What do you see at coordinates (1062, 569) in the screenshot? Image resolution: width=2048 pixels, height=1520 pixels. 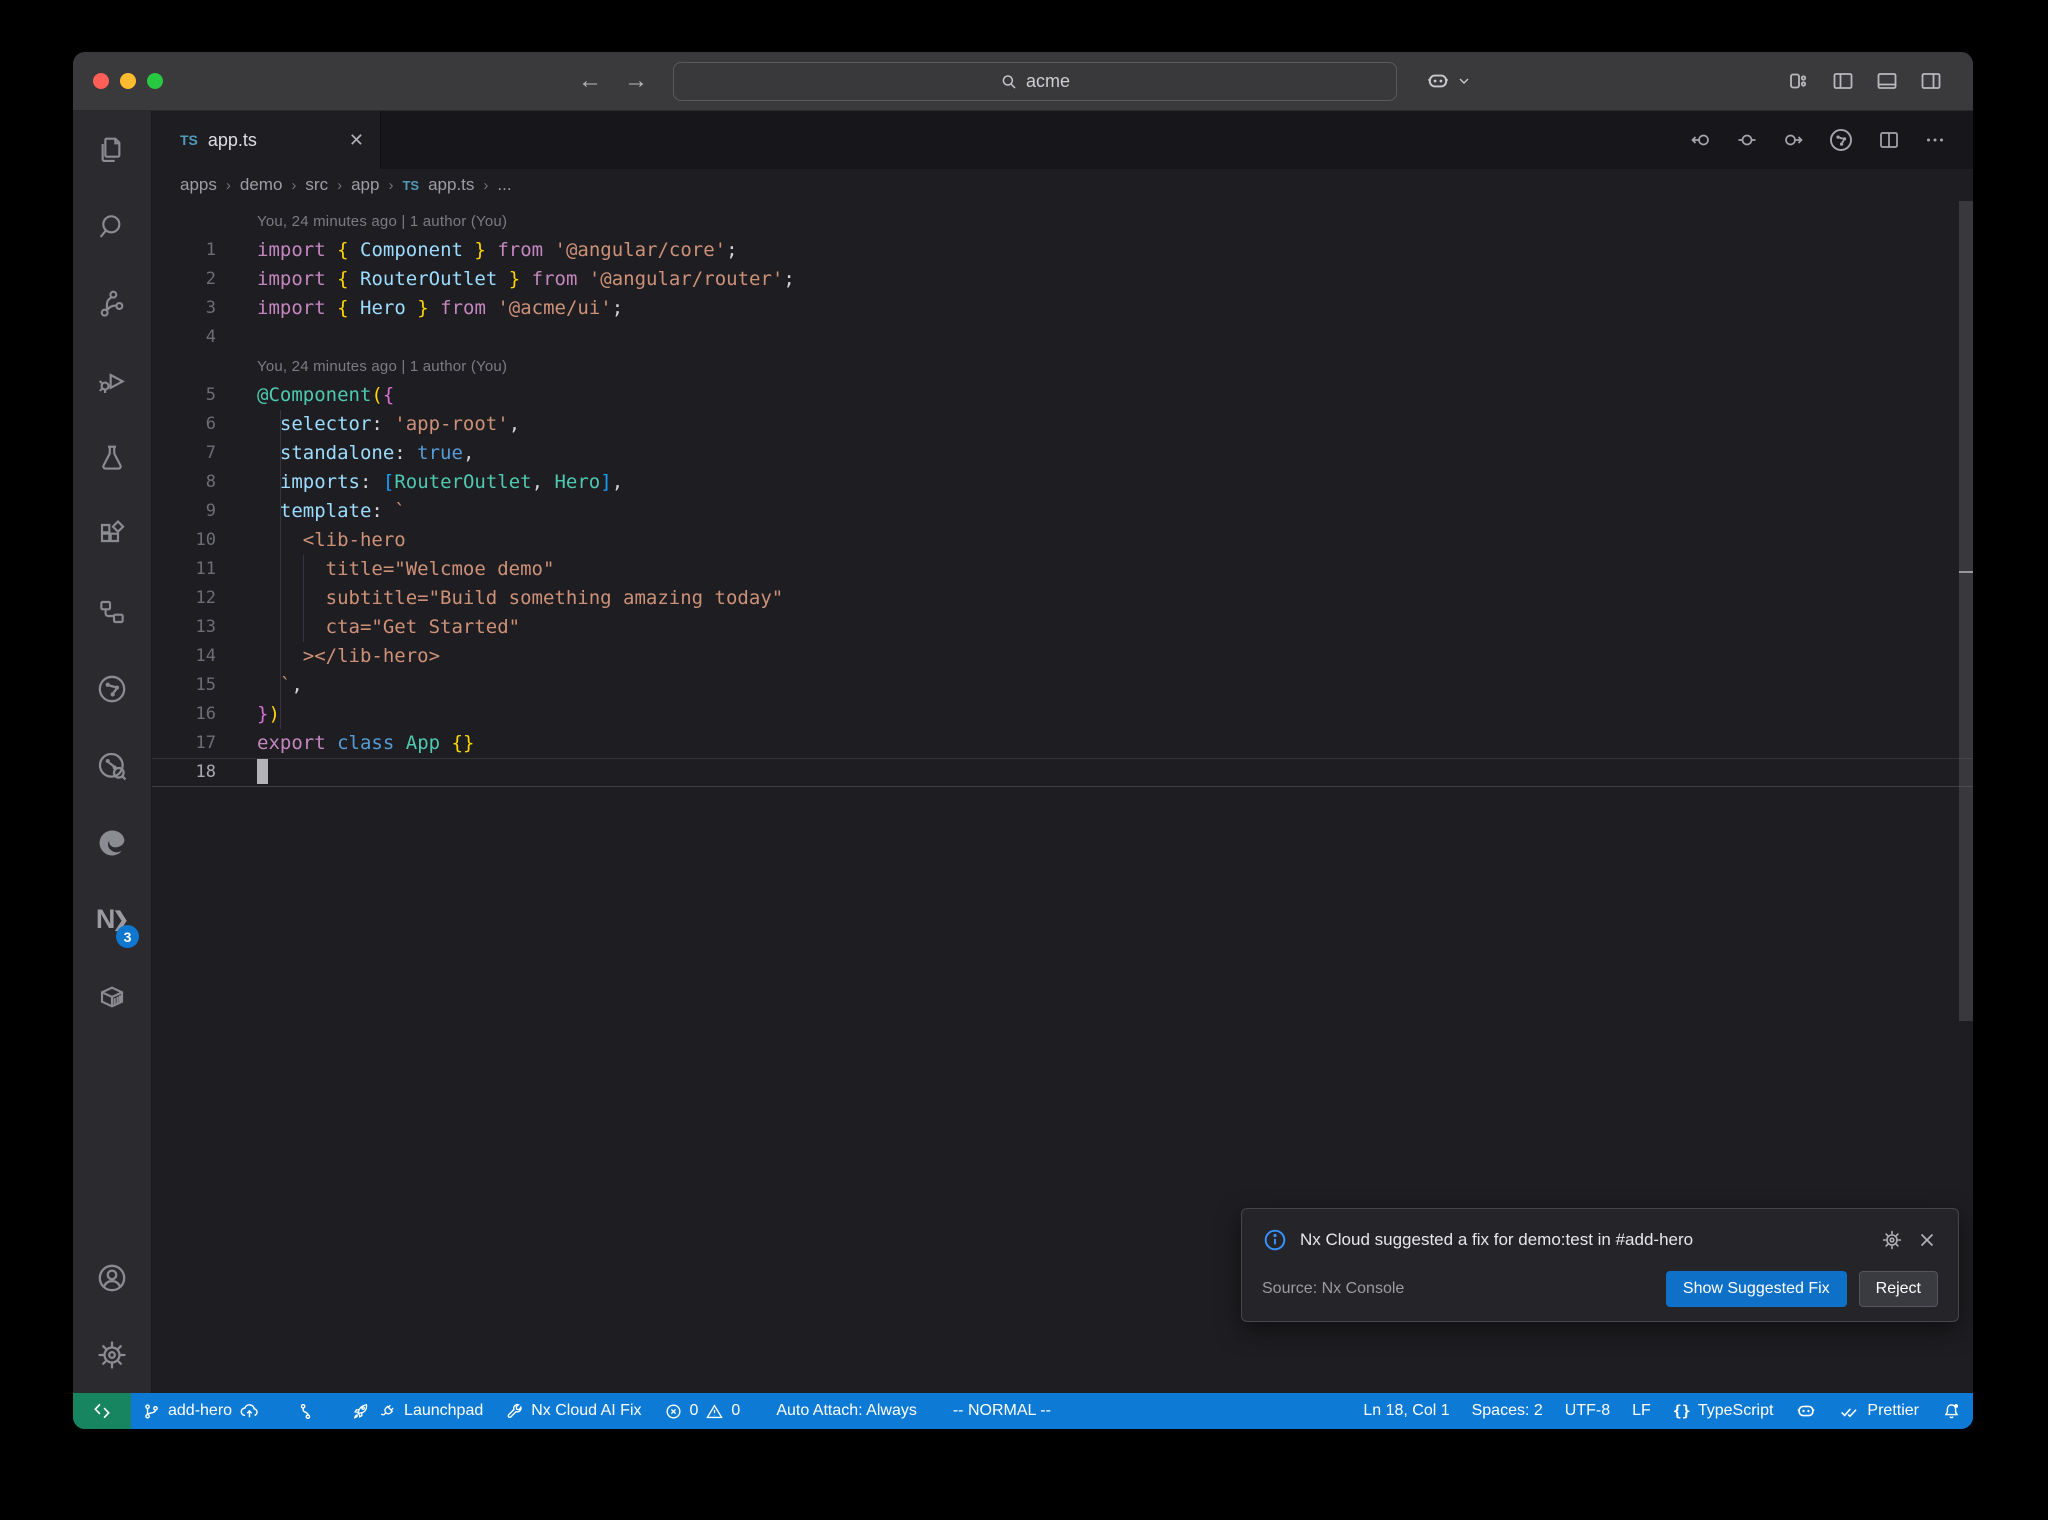 I see `code-line: 11 title="Welcmoe demo"` at bounding box center [1062, 569].